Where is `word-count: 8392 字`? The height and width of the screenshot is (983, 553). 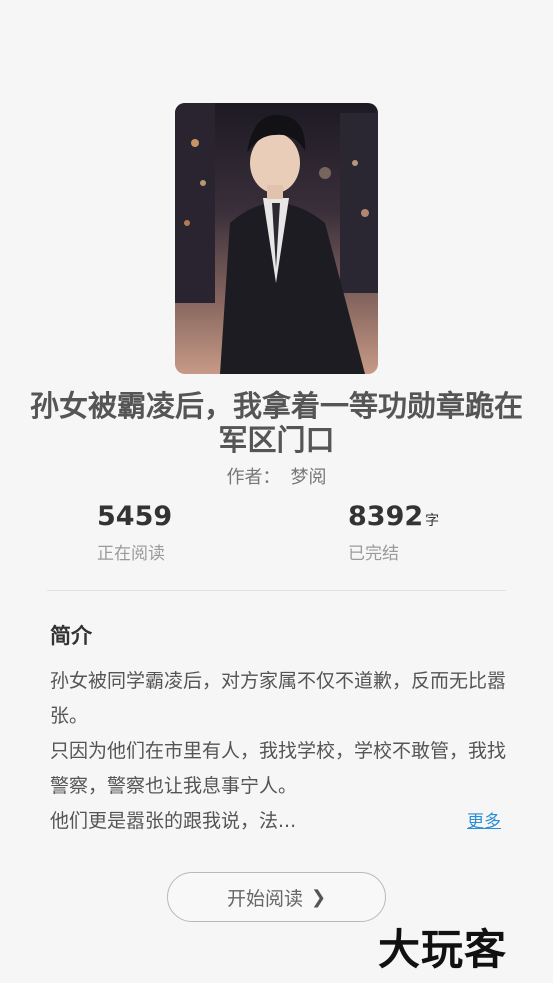
word-count: 8392 字 is located at coordinates (393, 516).